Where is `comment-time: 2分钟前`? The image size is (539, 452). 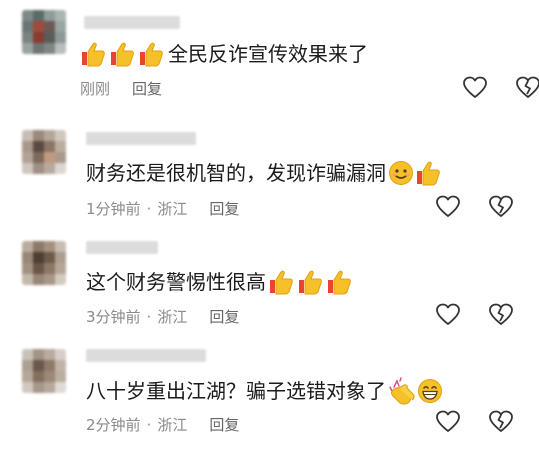
comment-time: 2分钟前 is located at coordinates (113, 425).